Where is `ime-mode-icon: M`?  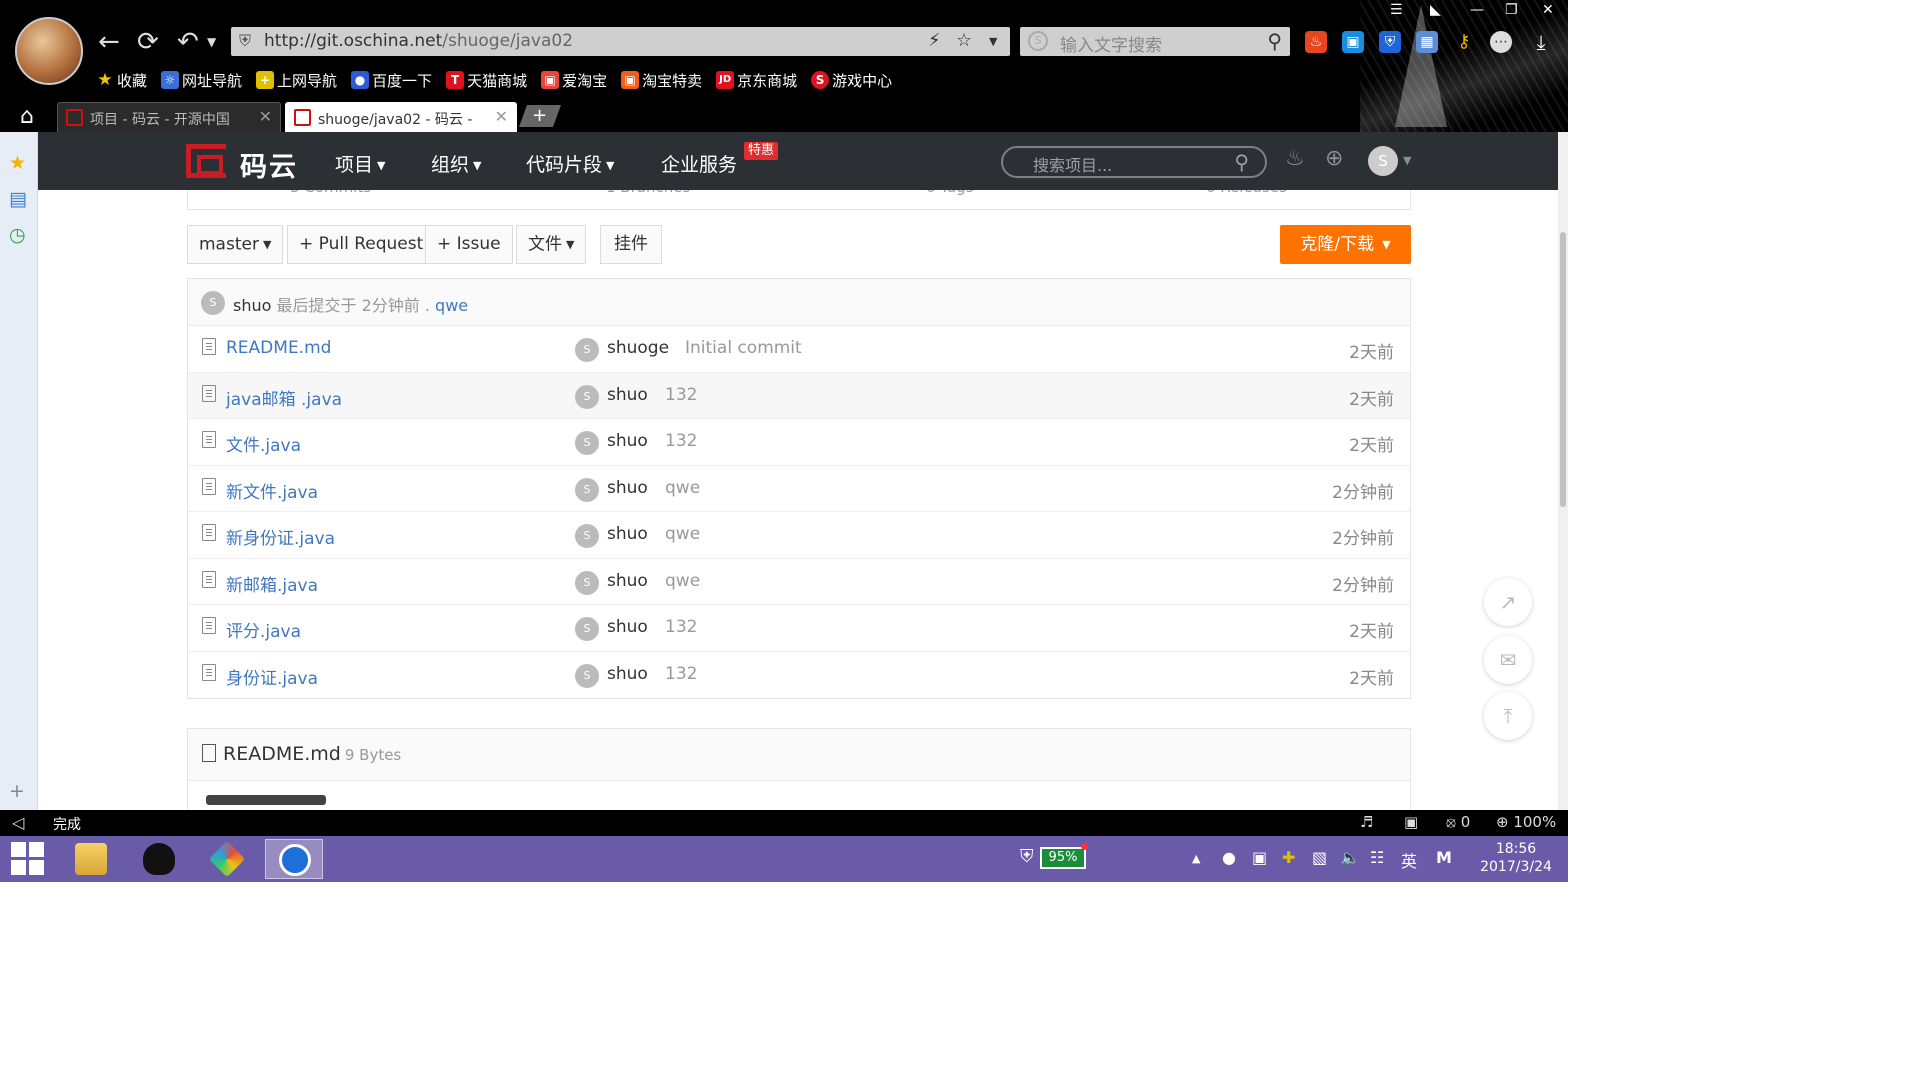
ime-mode-icon: M is located at coordinates (1444, 857).